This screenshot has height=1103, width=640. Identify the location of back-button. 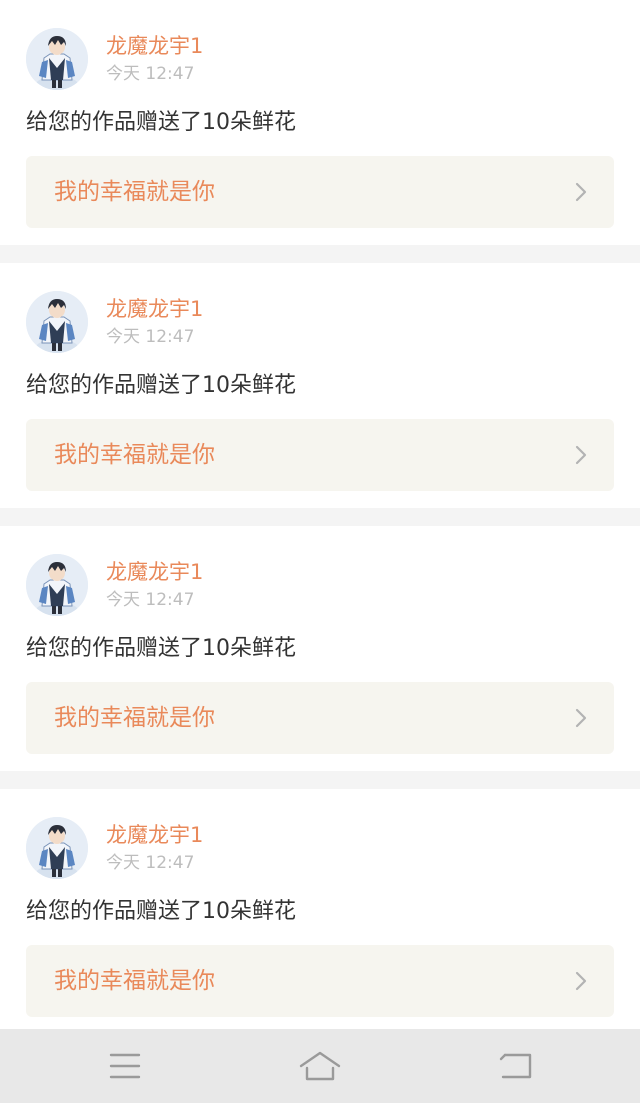
(516, 1066).